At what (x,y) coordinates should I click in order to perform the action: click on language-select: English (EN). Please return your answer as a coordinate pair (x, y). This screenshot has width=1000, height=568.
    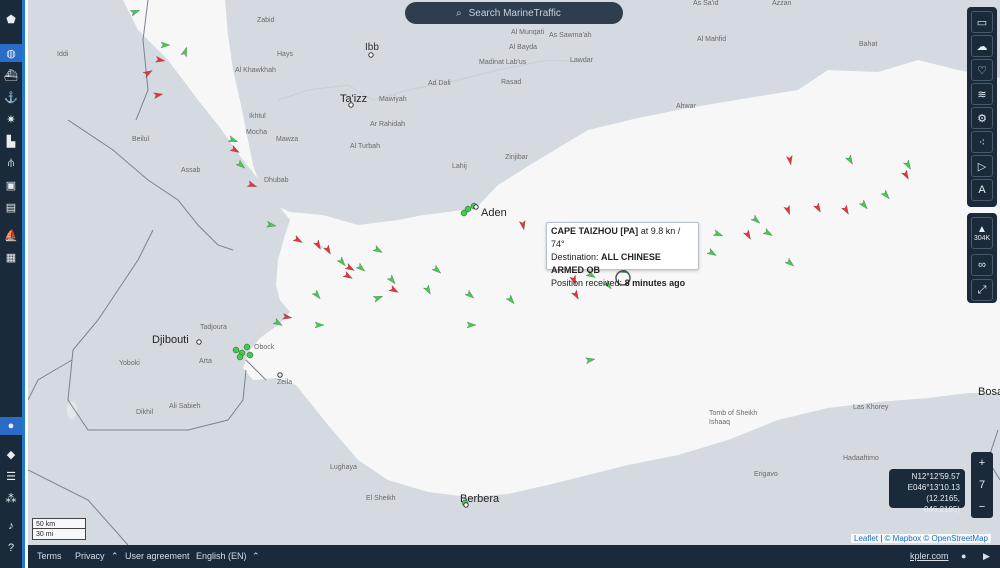
    Looking at the image, I should click on (221, 556).